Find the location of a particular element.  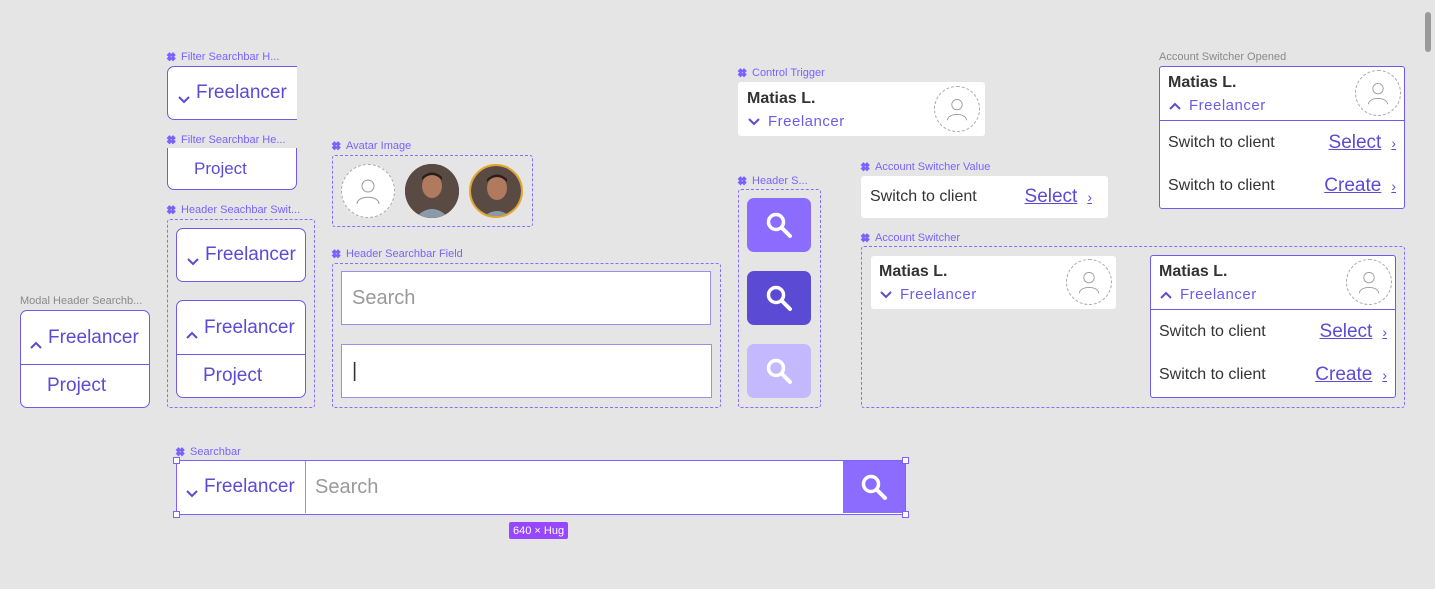

searchbar: Freelancer Search is located at coordinates (541, 487).